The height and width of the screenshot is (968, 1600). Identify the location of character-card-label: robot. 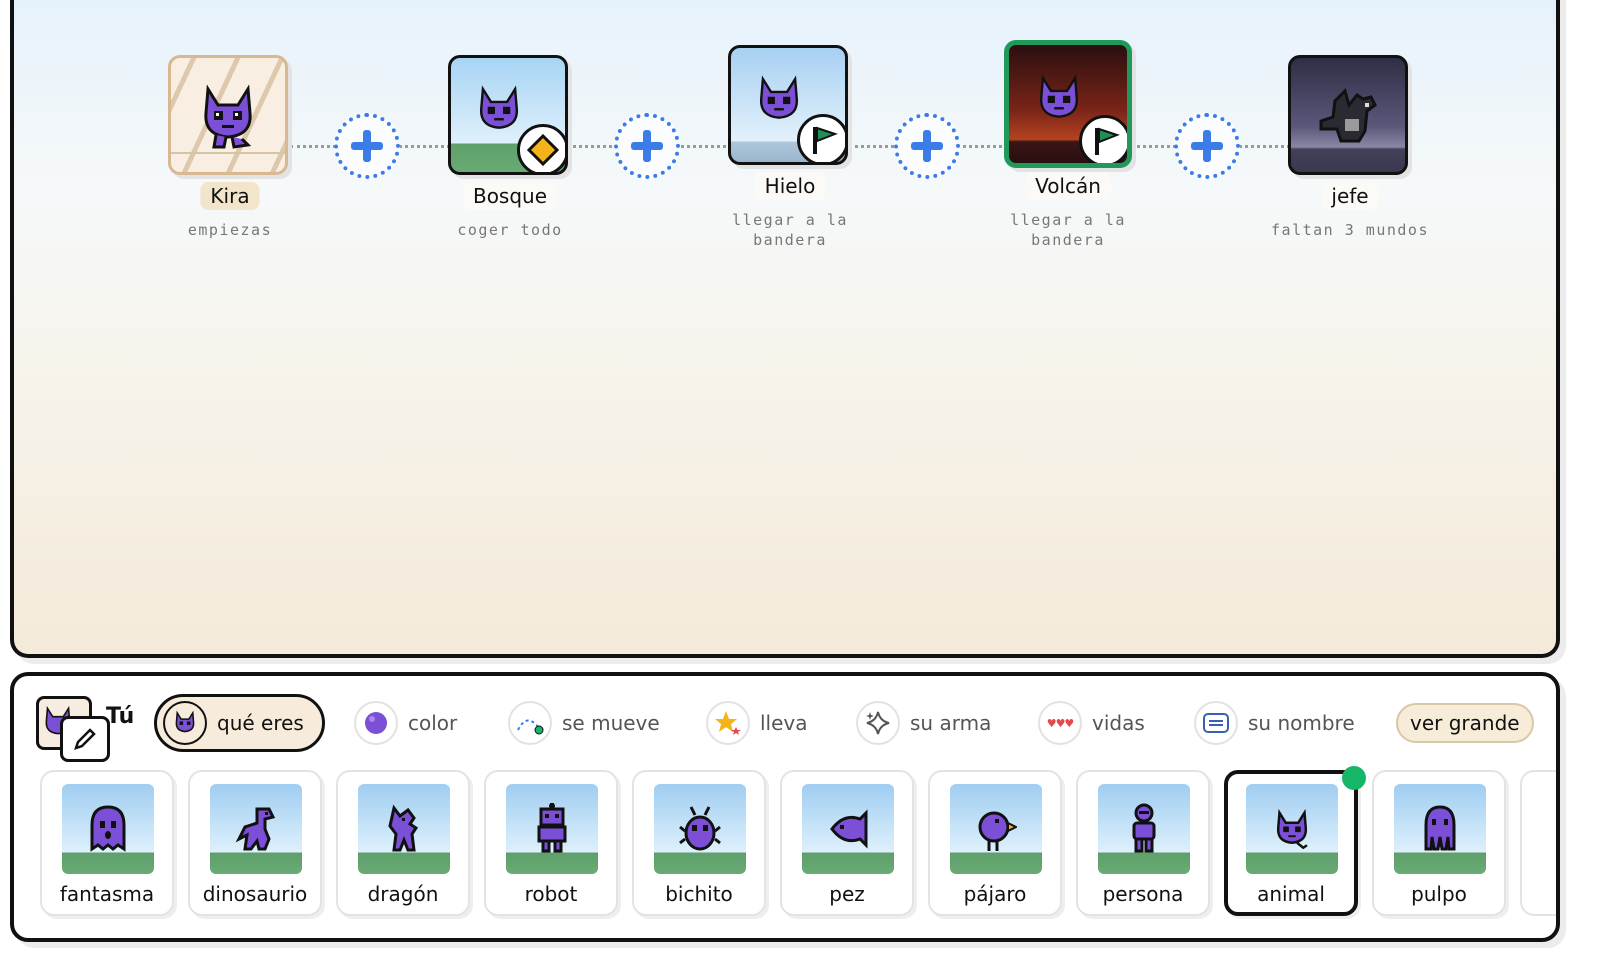
(551, 894).